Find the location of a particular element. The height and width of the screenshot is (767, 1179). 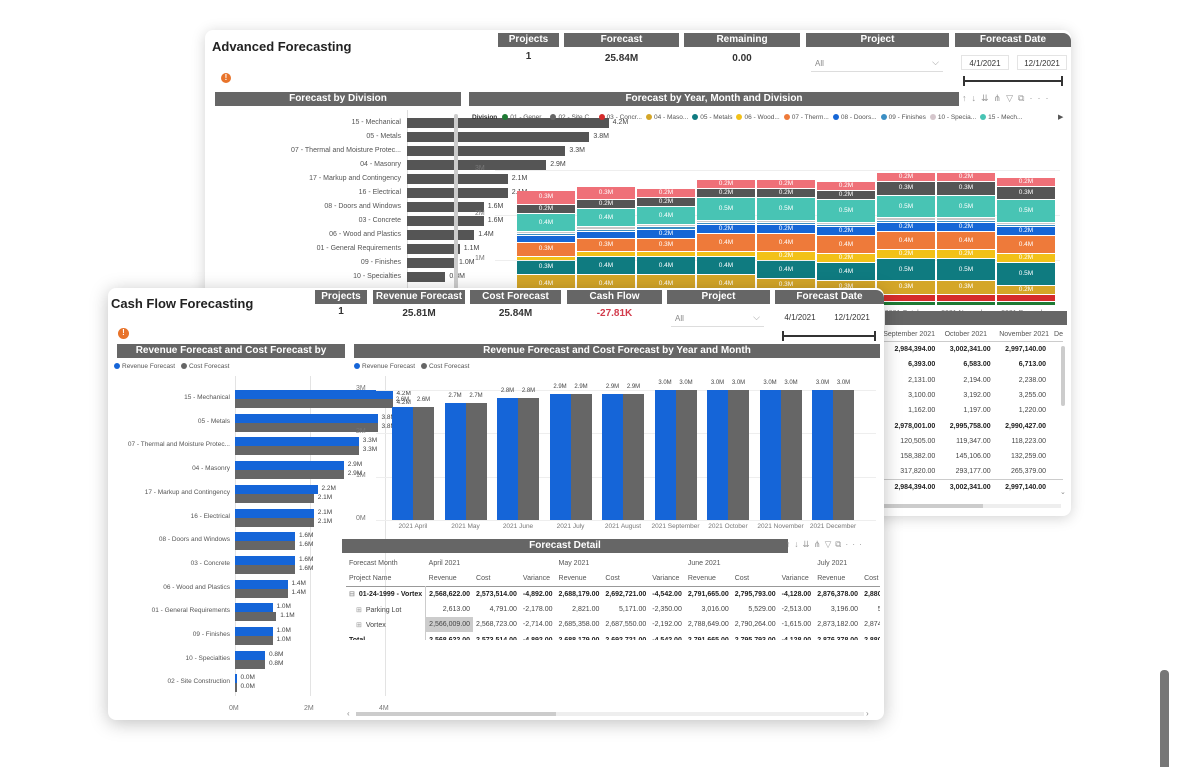

detail-cell: 2,692,721.00 is located at coordinates (625, 636).